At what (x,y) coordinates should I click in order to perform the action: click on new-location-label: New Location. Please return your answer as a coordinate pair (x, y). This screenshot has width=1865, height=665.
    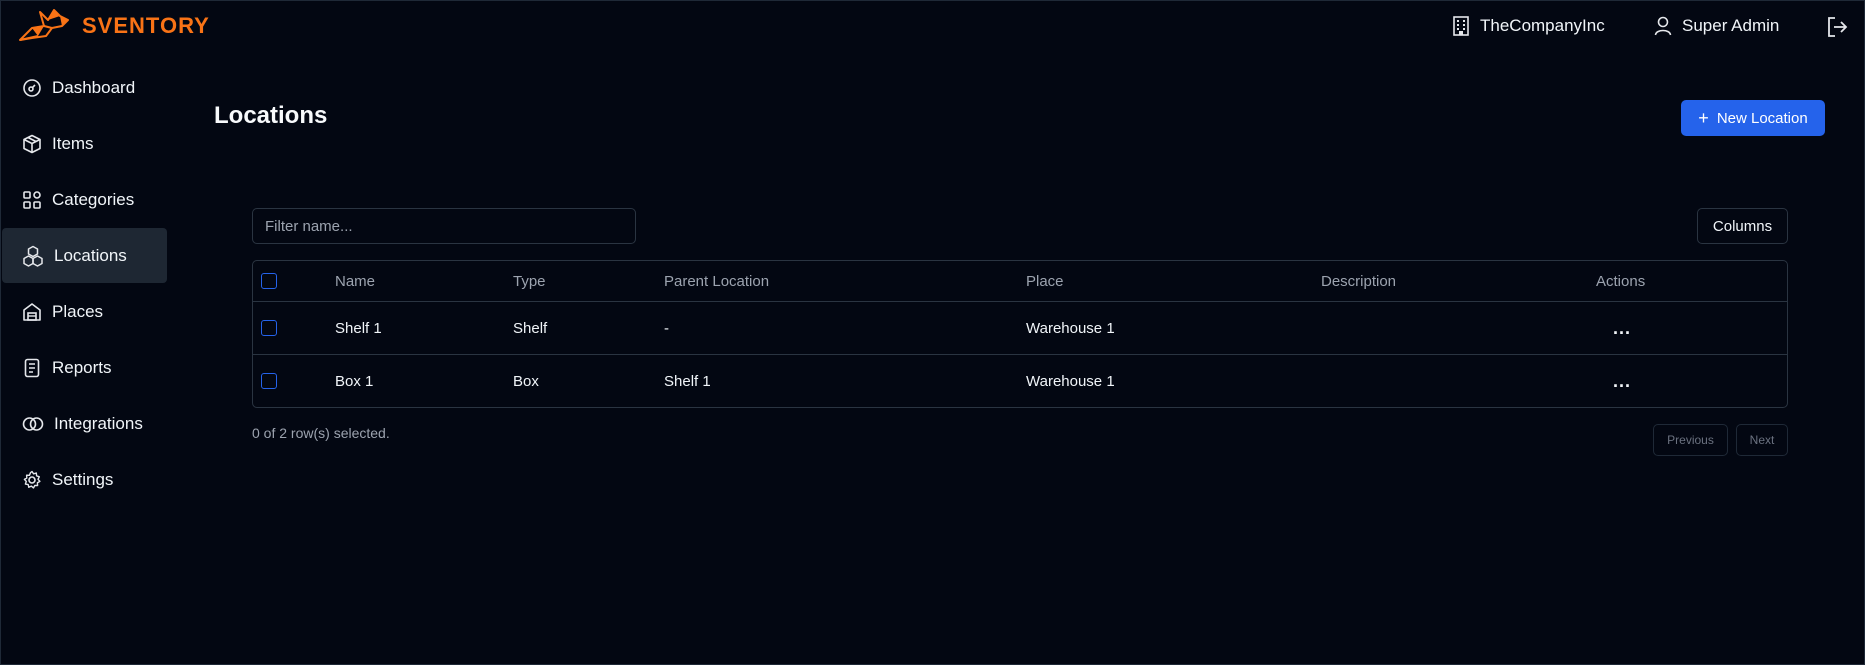
    Looking at the image, I should click on (1762, 118).